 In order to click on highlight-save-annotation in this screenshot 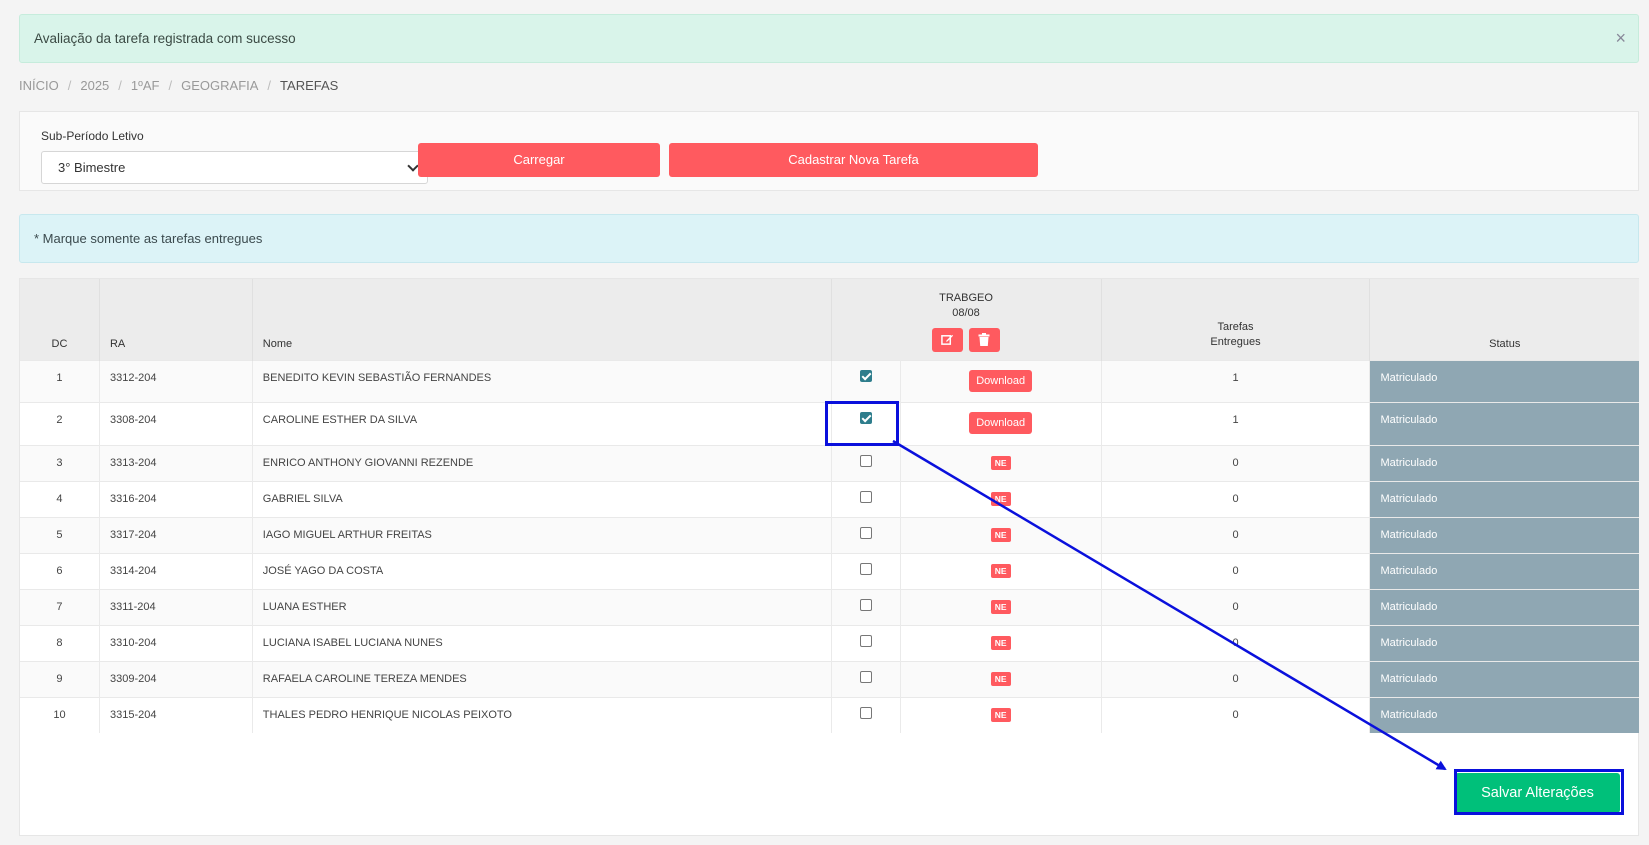, I will do `click(1539, 792)`.